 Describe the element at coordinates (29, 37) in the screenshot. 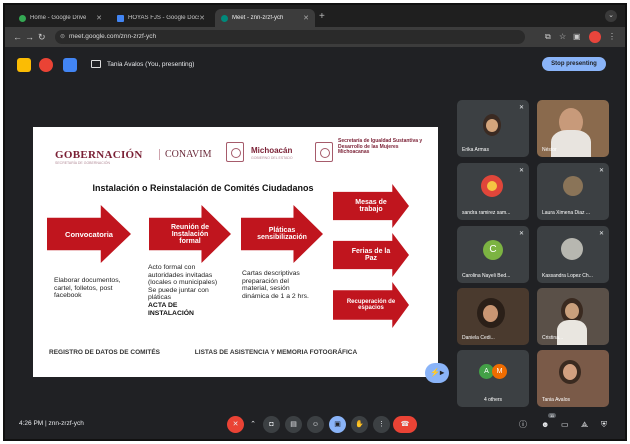

I see `forward-icon: →` at that location.